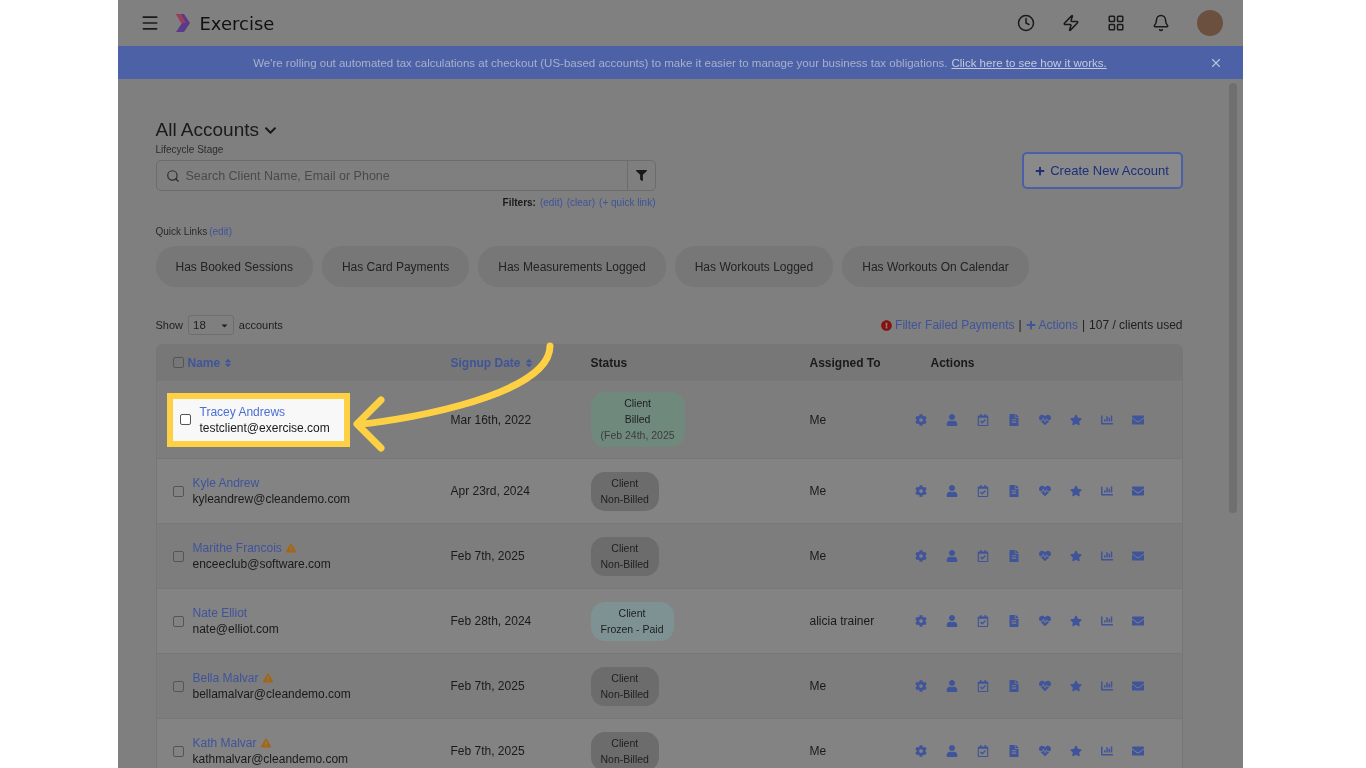  Describe the element at coordinates (487, 556) in the screenshot. I see `signup-date: Feb 7th, 2025` at that location.